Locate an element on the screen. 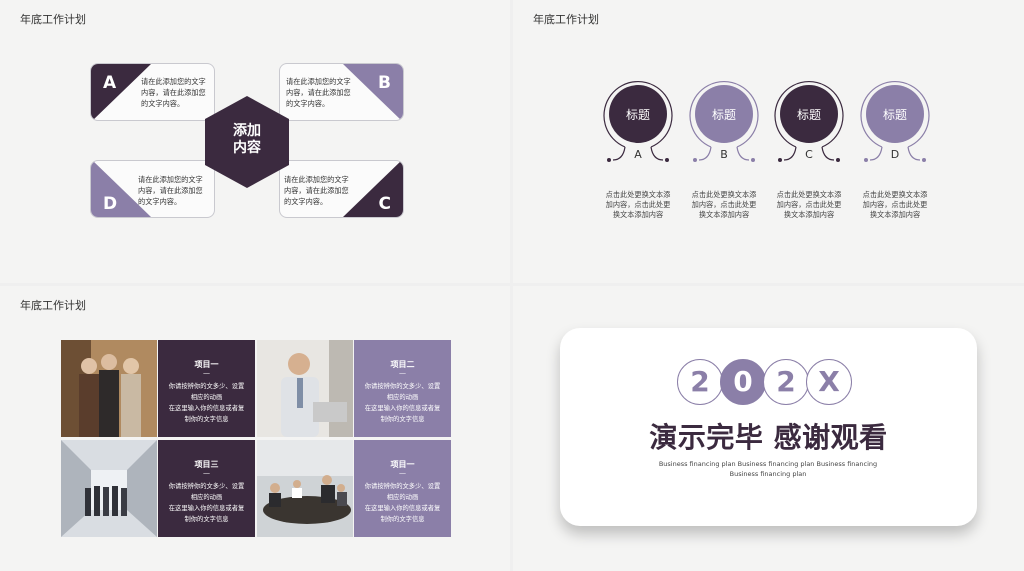  photo-meeting is located at coordinates (305, 488).